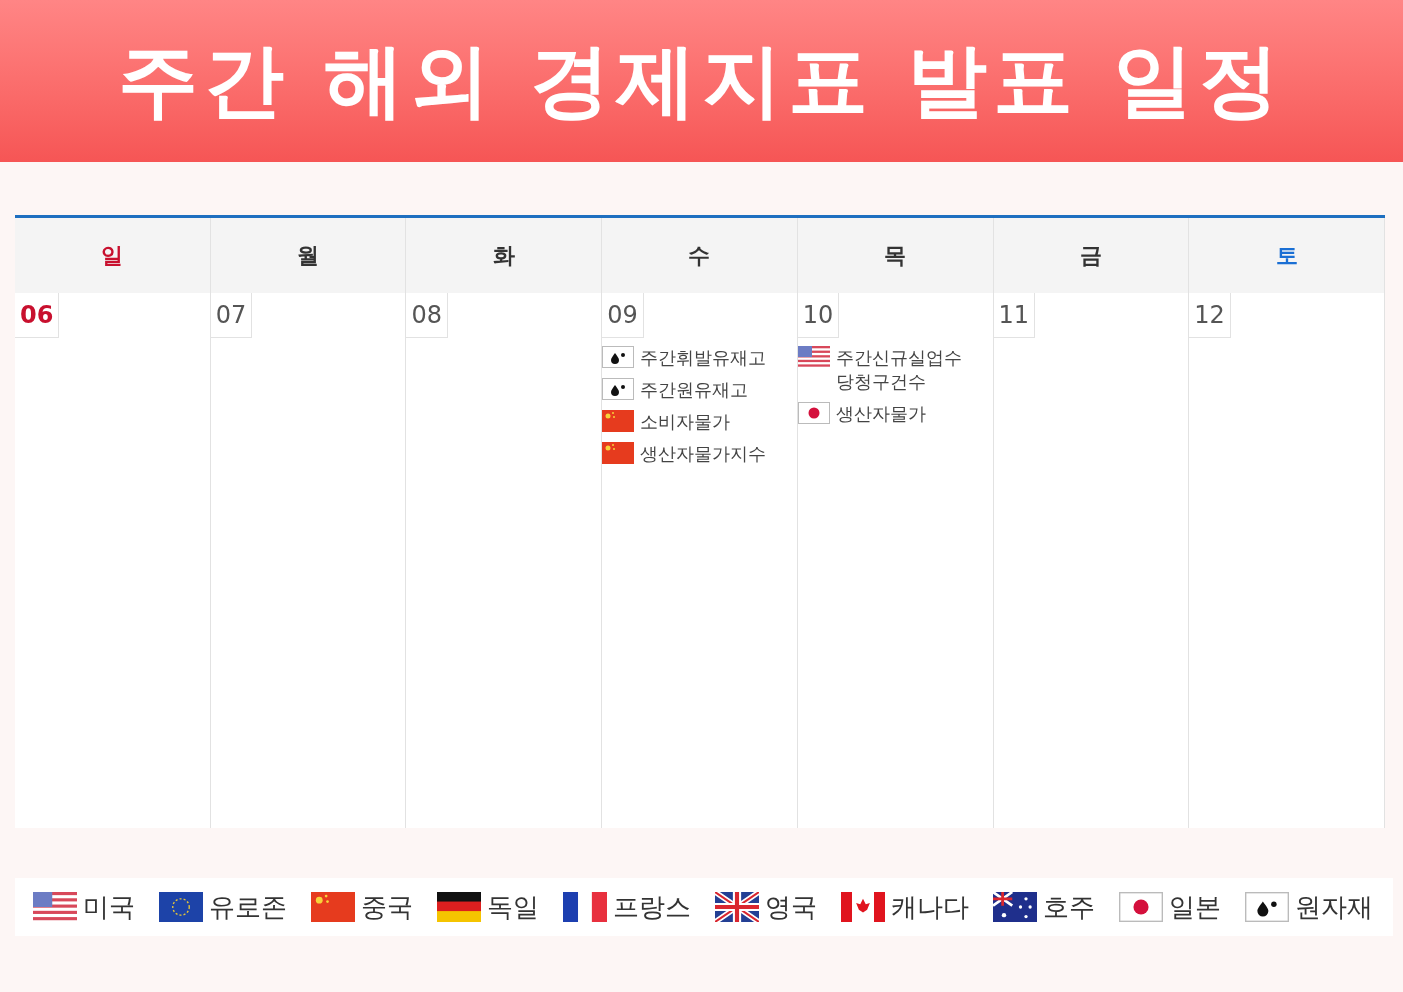 The width and height of the screenshot is (1403, 992). Describe the element at coordinates (818, 315) in the screenshot. I see `date-number: 10` at that location.